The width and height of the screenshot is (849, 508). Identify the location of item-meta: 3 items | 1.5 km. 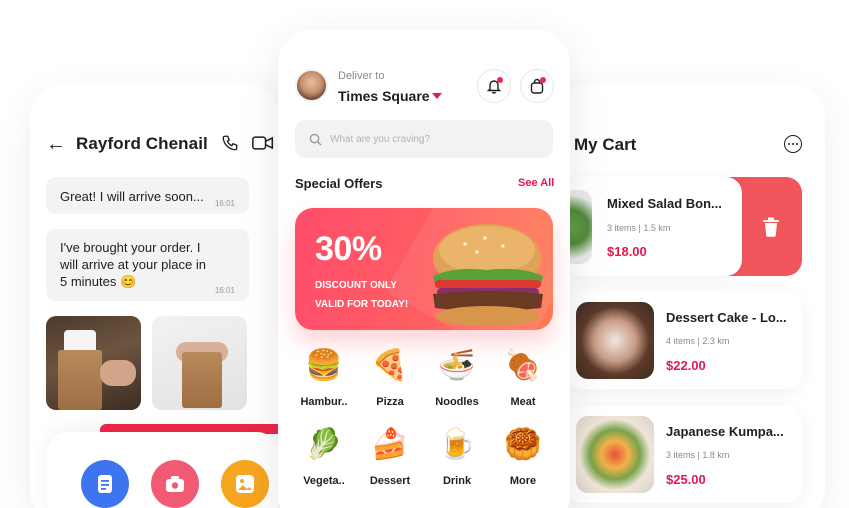
(639, 228).